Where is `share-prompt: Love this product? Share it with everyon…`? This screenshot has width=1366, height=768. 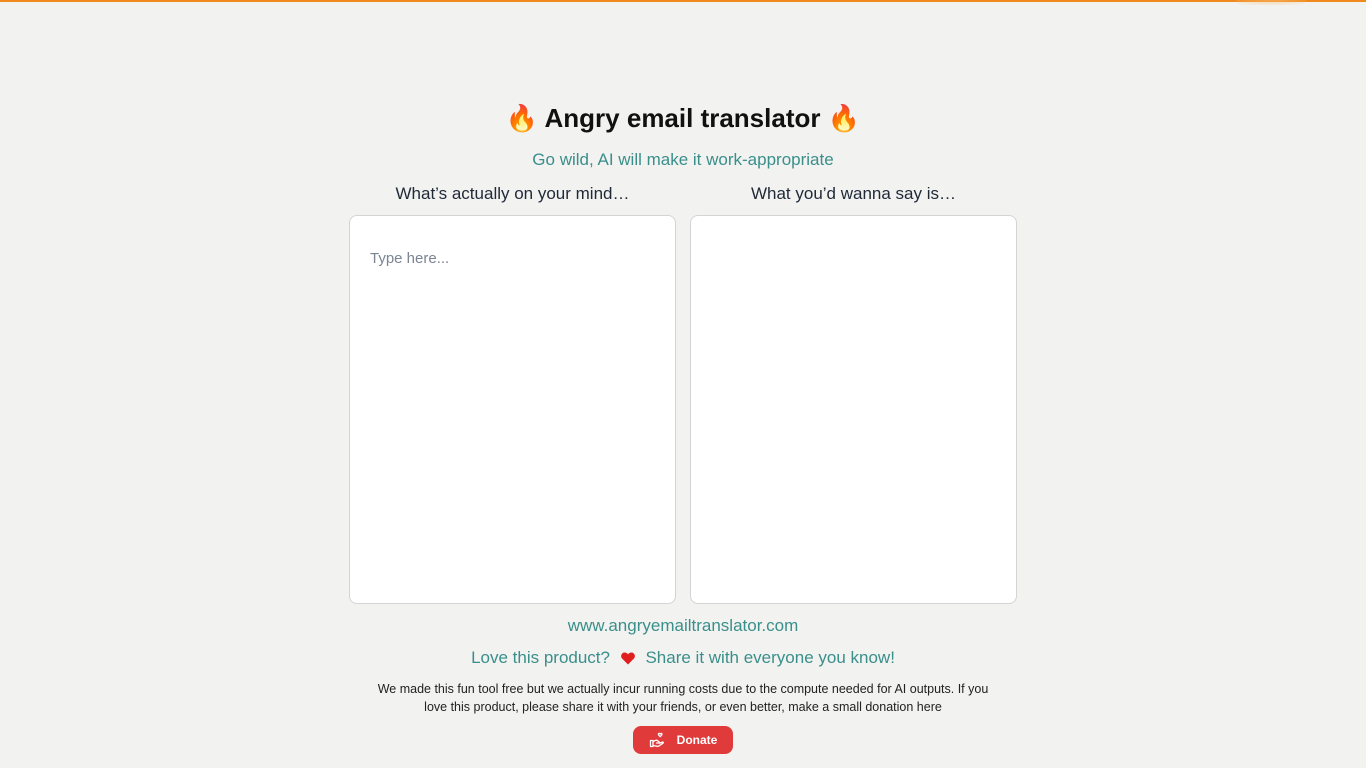 share-prompt: Love this product? Share it with everyon… is located at coordinates (683, 659).